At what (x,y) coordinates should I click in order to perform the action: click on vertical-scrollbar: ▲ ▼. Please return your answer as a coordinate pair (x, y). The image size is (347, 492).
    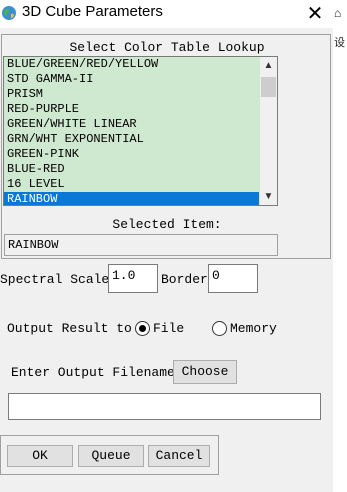
    Looking at the image, I should click on (268, 131).